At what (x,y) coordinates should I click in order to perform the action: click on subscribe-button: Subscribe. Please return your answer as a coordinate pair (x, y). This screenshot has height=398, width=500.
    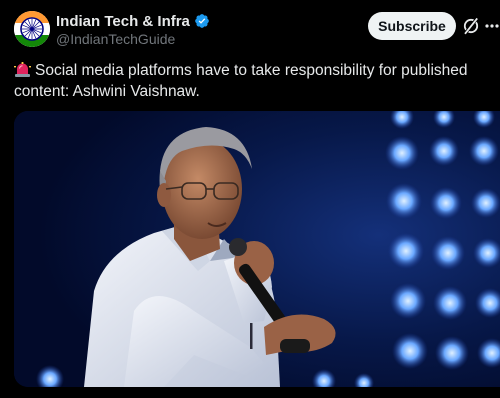
    Looking at the image, I should click on (412, 26).